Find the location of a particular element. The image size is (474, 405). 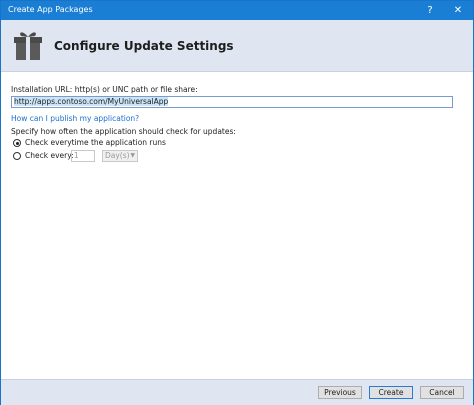

window-title: Create App Packages is located at coordinates (50, 9).